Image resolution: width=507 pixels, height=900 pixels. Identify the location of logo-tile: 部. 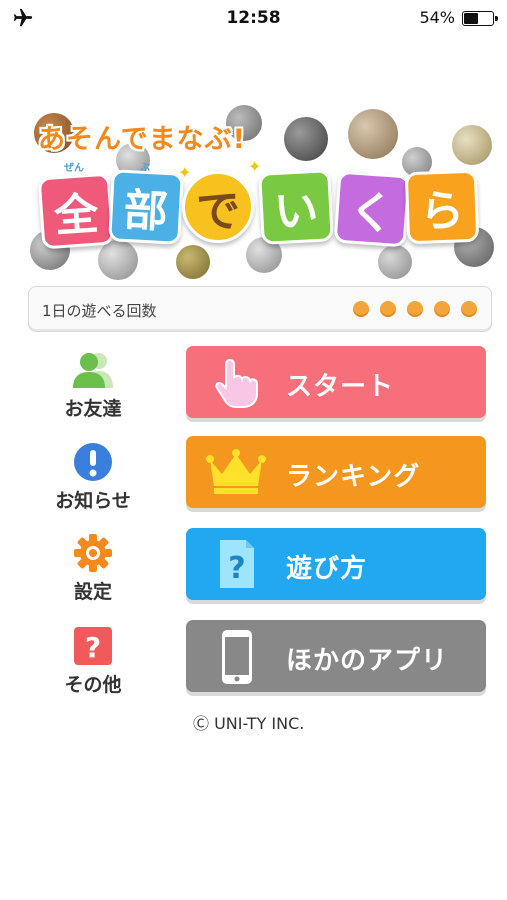
(146, 207).